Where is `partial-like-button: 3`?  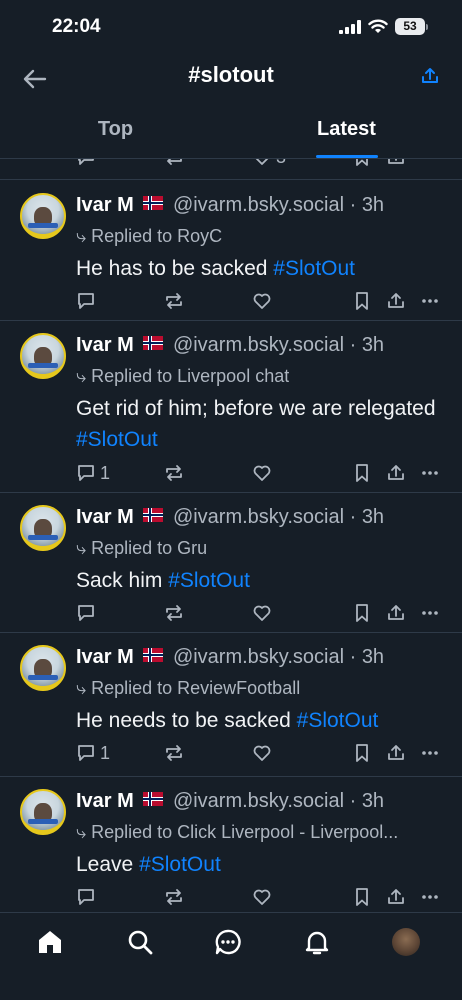 partial-like-button: 3 is located at coordinates (269, 164).